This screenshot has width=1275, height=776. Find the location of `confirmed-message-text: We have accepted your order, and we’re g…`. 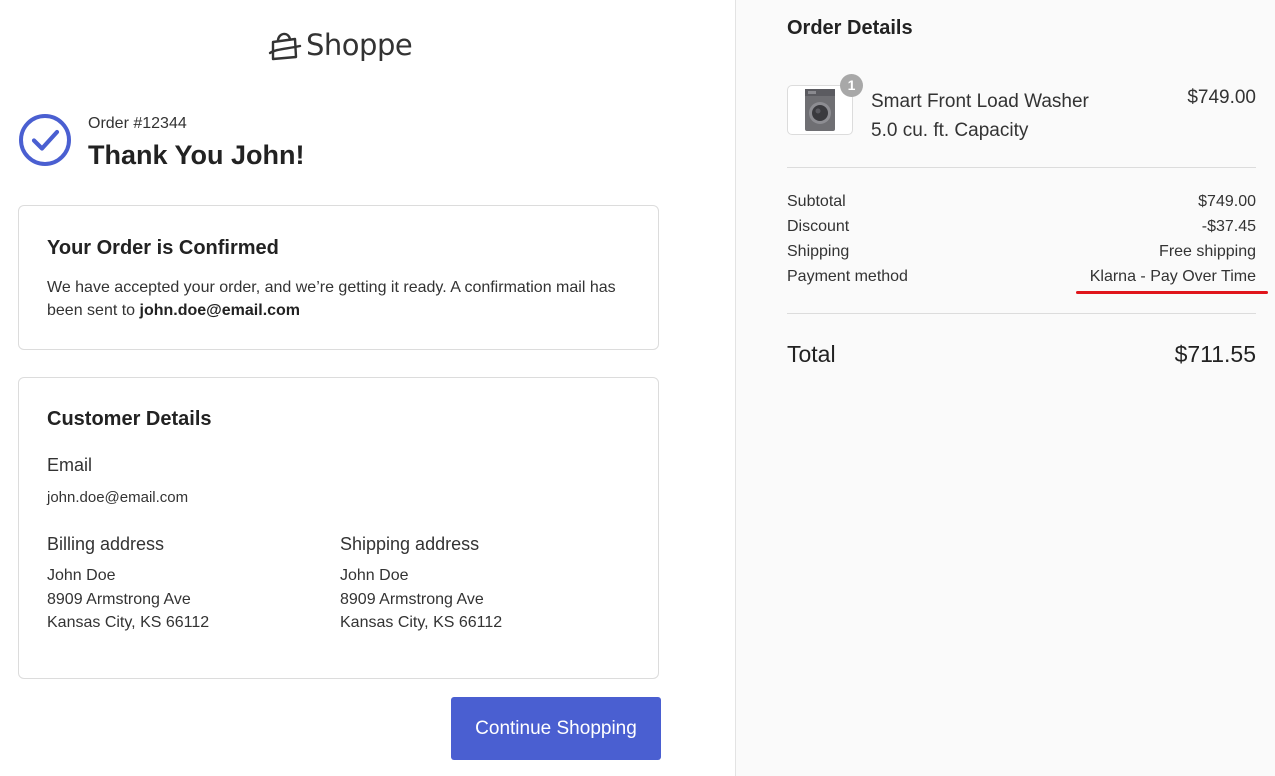

confirmed-message-text: We have accepted your order, and we’re g… is located at coordinates (331, 299).